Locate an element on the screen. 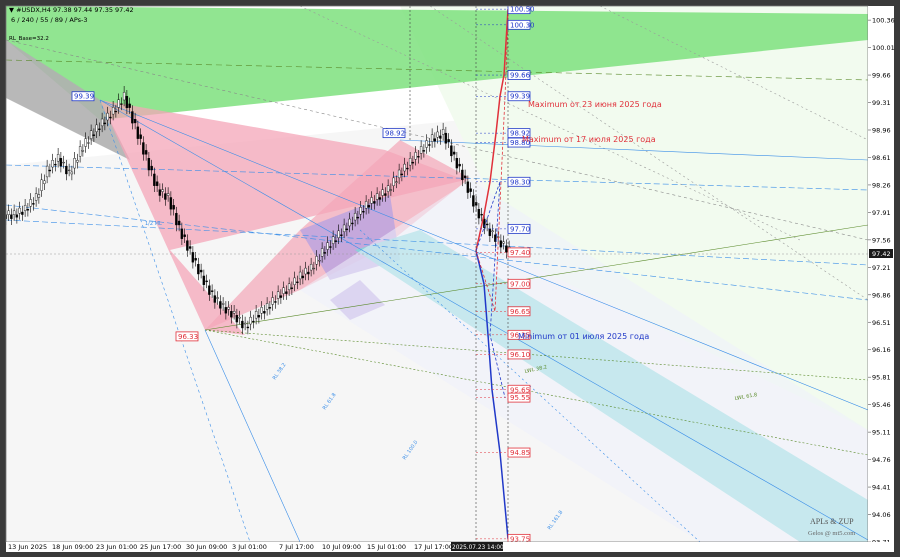 The height and width of the screenshot is (557, 900). watermark-line1: APLs & ZUP is located at coordinates (832, 521).